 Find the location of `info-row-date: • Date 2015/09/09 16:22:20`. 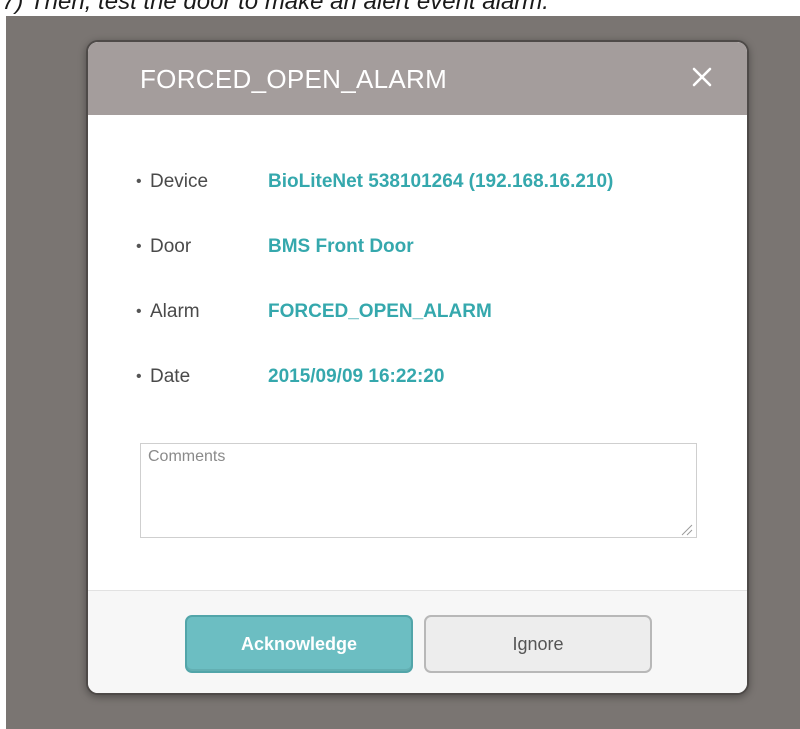

info-row-date: • Date 2015/09/09 16:22:20 is located at coordinates (290, 377).